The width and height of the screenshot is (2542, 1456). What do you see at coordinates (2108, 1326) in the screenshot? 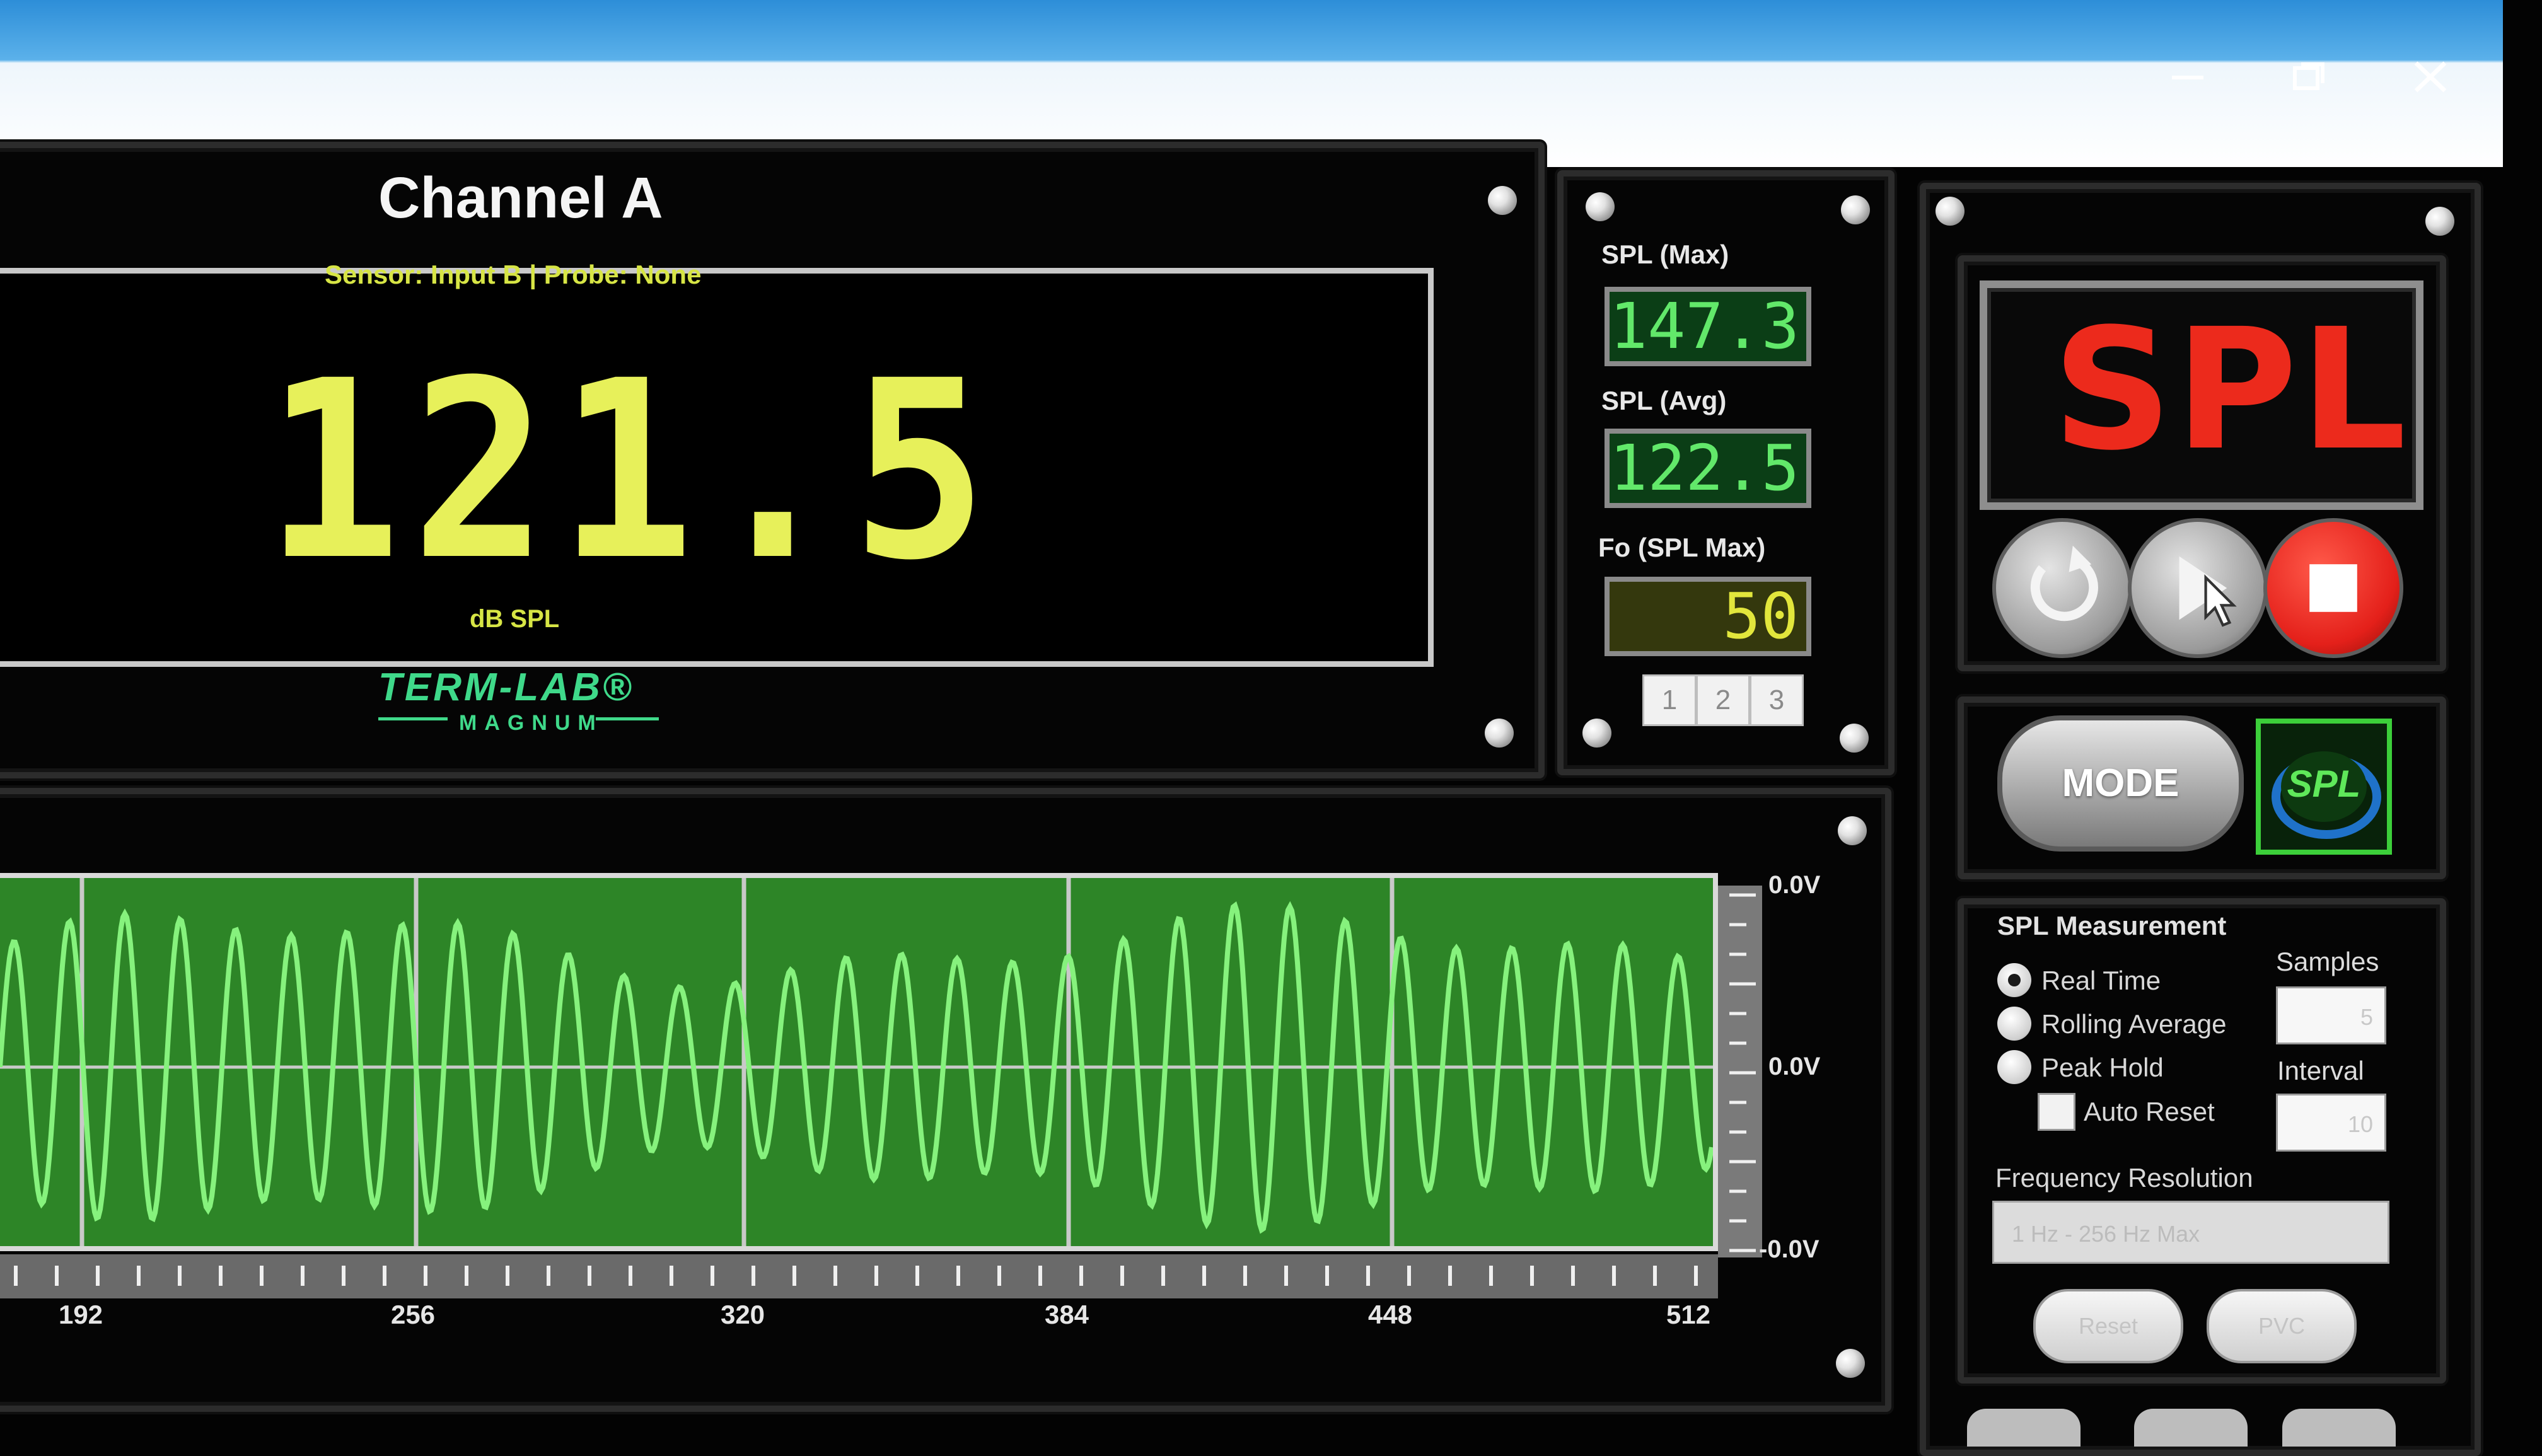
I see `reset-button: Reset` at bounding box center [2108, 1326].